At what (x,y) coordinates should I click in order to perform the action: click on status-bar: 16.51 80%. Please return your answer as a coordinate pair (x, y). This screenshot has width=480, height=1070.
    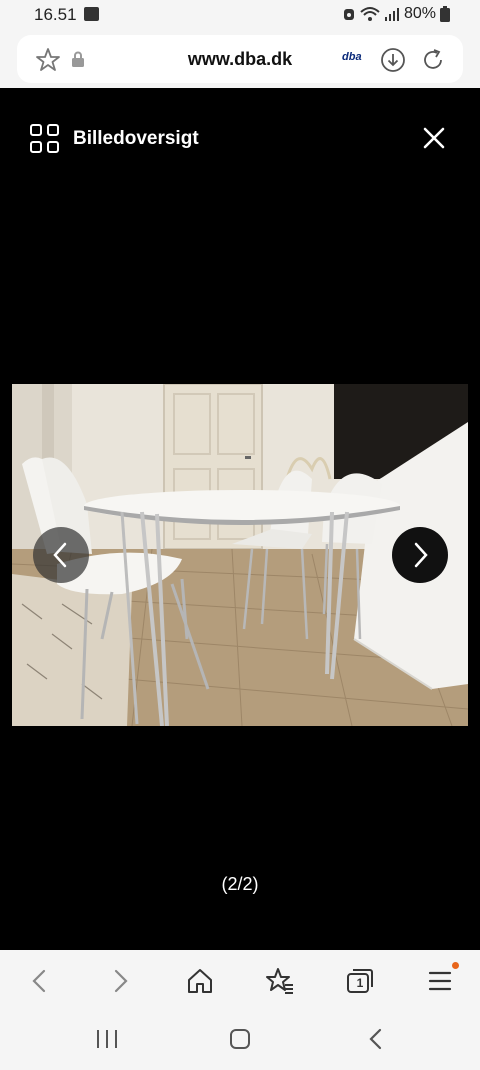
    Looking at the image, I should click on (240, 15).